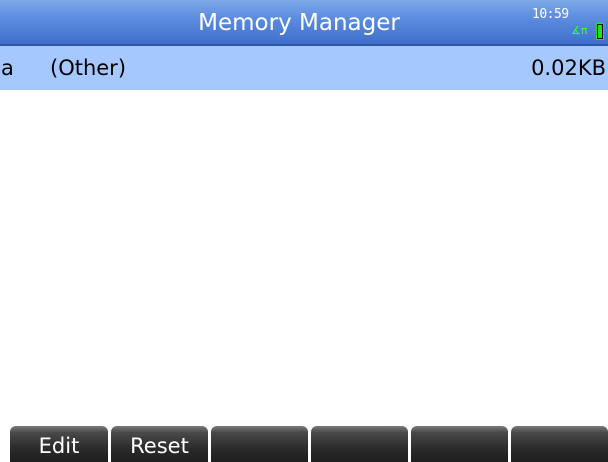 This screenshot has height=462, width=608. I want to click on page-title: Memory Manager, so click(299, 23).